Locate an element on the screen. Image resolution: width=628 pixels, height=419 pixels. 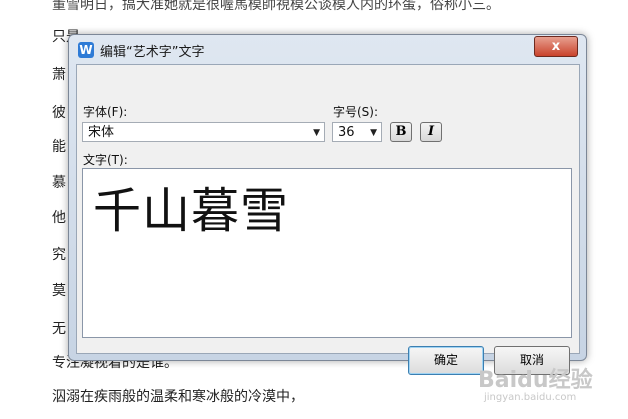
close-icon: x is located at coordinates (556, 46).